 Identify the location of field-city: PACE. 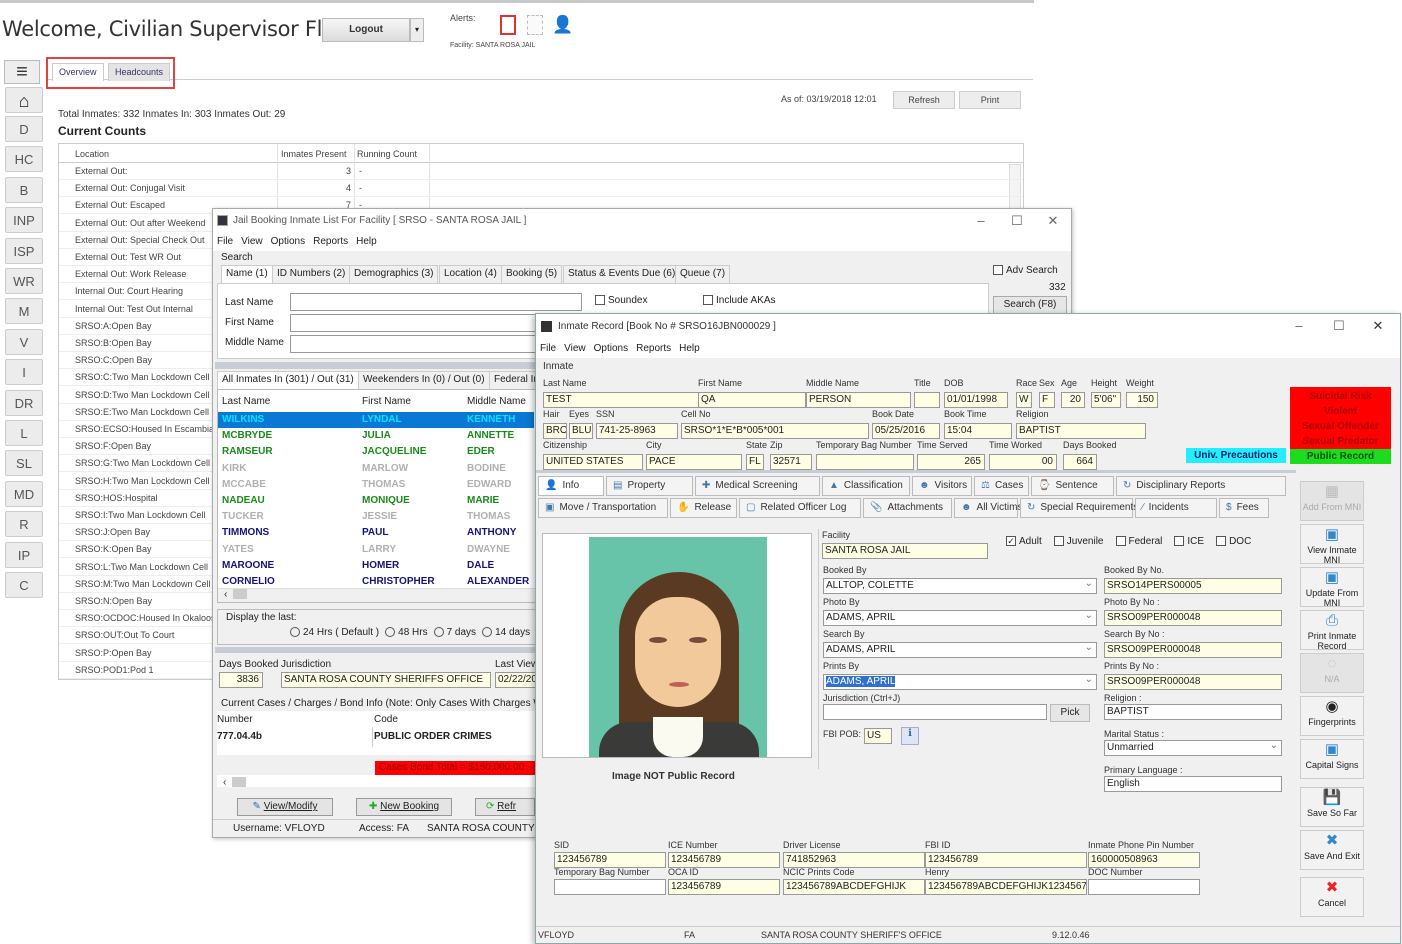
(694, 462).